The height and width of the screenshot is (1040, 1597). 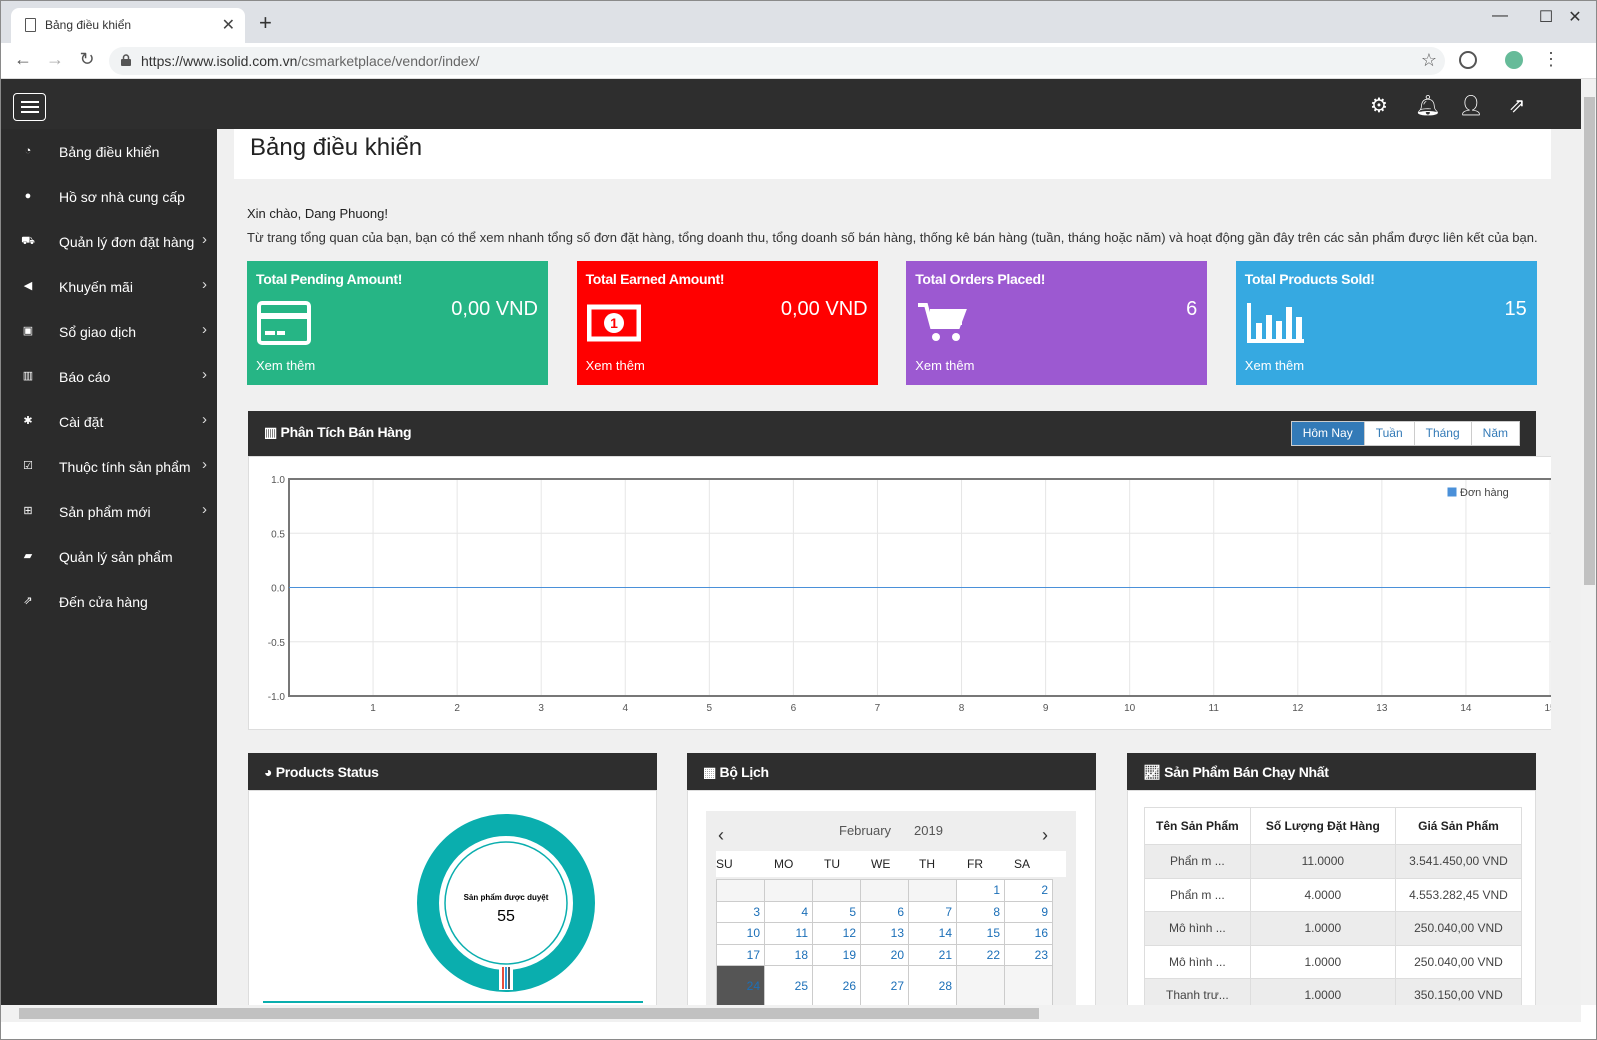 I want to click on calendar-day: 17, so click(x=740, y=955).